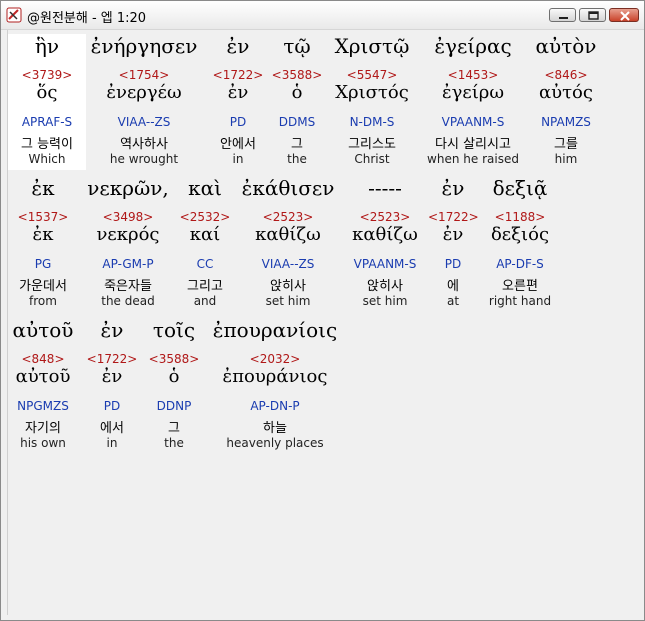  I want to click on strong-number: <1188>, so click(520, 217).